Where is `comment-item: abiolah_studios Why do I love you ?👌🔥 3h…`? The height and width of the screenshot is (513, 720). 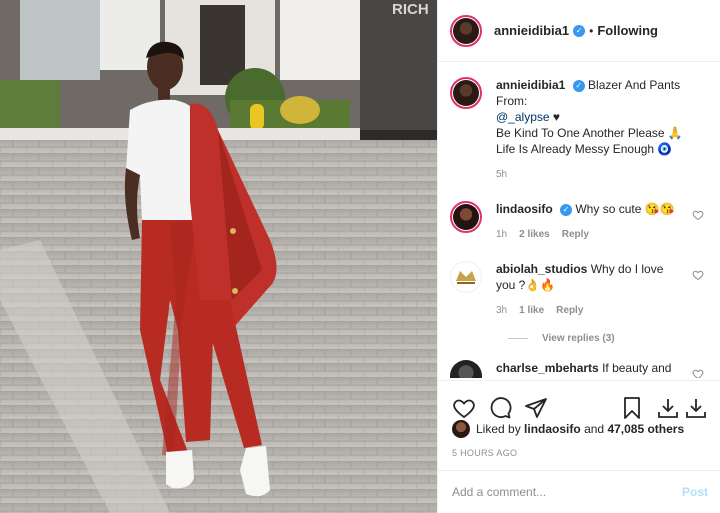
comment-item: abiolah_studios Why do I love you ?👌🔥 3h… is located at coordinates (579, 290).